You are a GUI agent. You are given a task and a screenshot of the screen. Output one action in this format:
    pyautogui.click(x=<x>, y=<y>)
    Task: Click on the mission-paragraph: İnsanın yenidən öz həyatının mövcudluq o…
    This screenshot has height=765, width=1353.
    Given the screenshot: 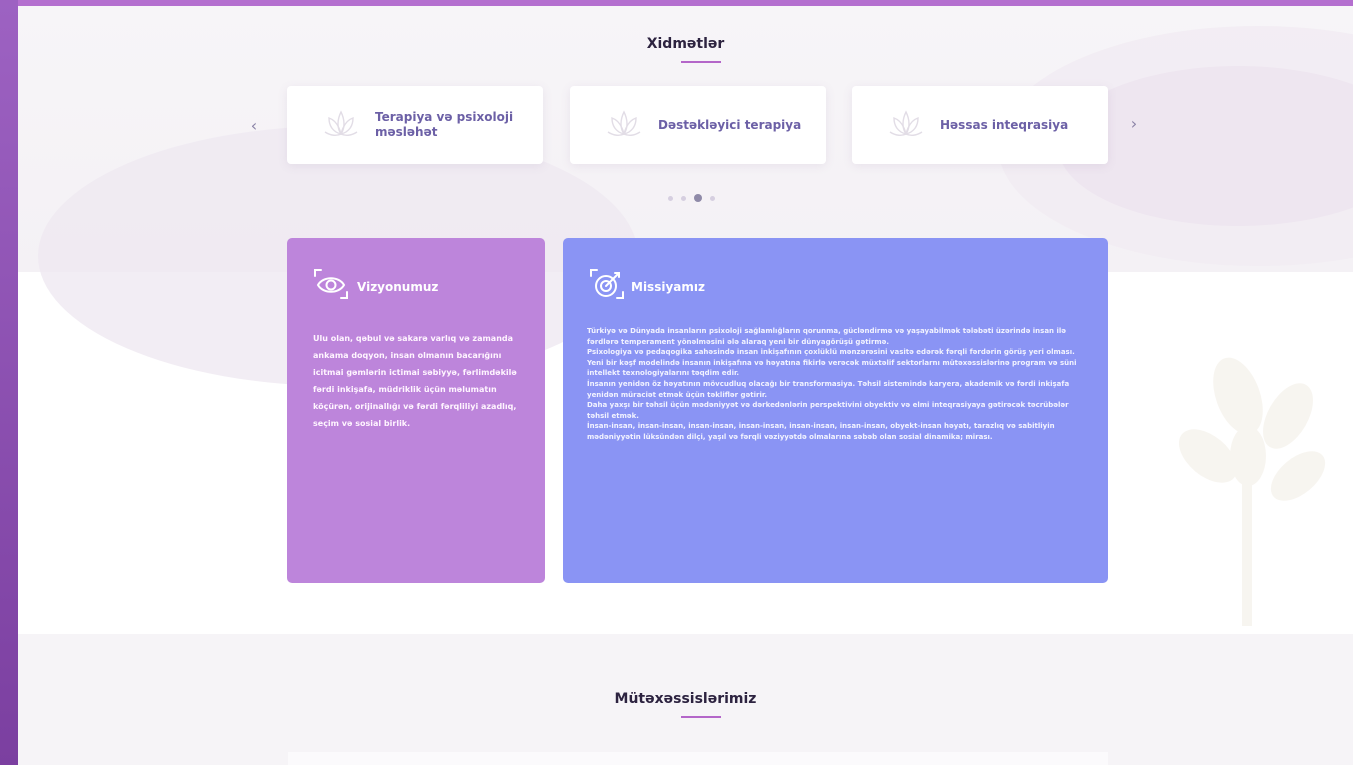 What is the action you would take?
    pyautogui.click(x=828, y=389)
    